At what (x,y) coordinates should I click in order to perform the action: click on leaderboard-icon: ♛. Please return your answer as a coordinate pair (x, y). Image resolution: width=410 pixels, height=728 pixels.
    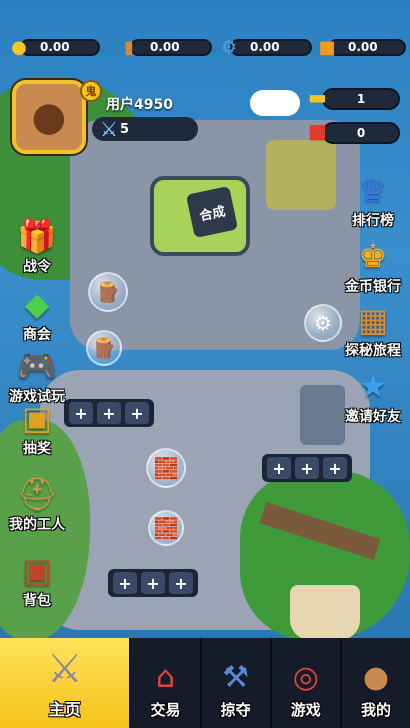
    Looking at the image, I should click on (373, 190).